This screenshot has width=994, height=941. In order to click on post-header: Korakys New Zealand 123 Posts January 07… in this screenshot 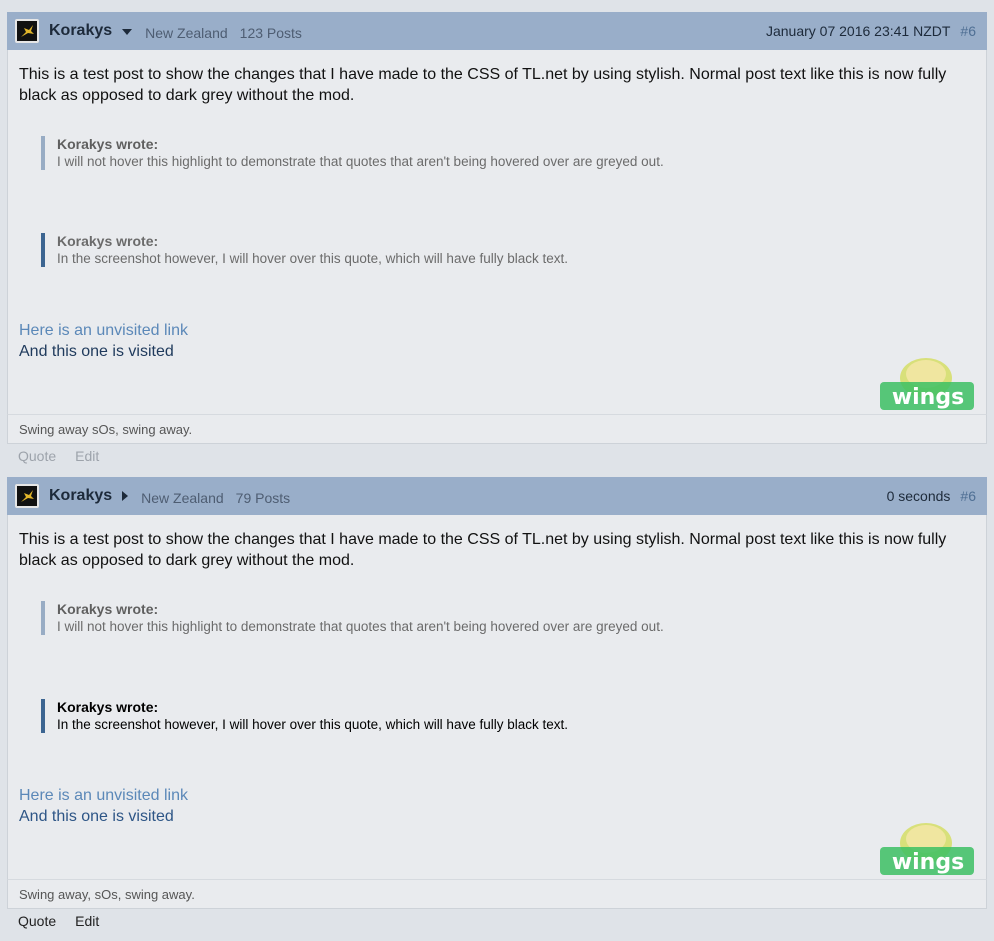, I will do `click(497, 31)`.